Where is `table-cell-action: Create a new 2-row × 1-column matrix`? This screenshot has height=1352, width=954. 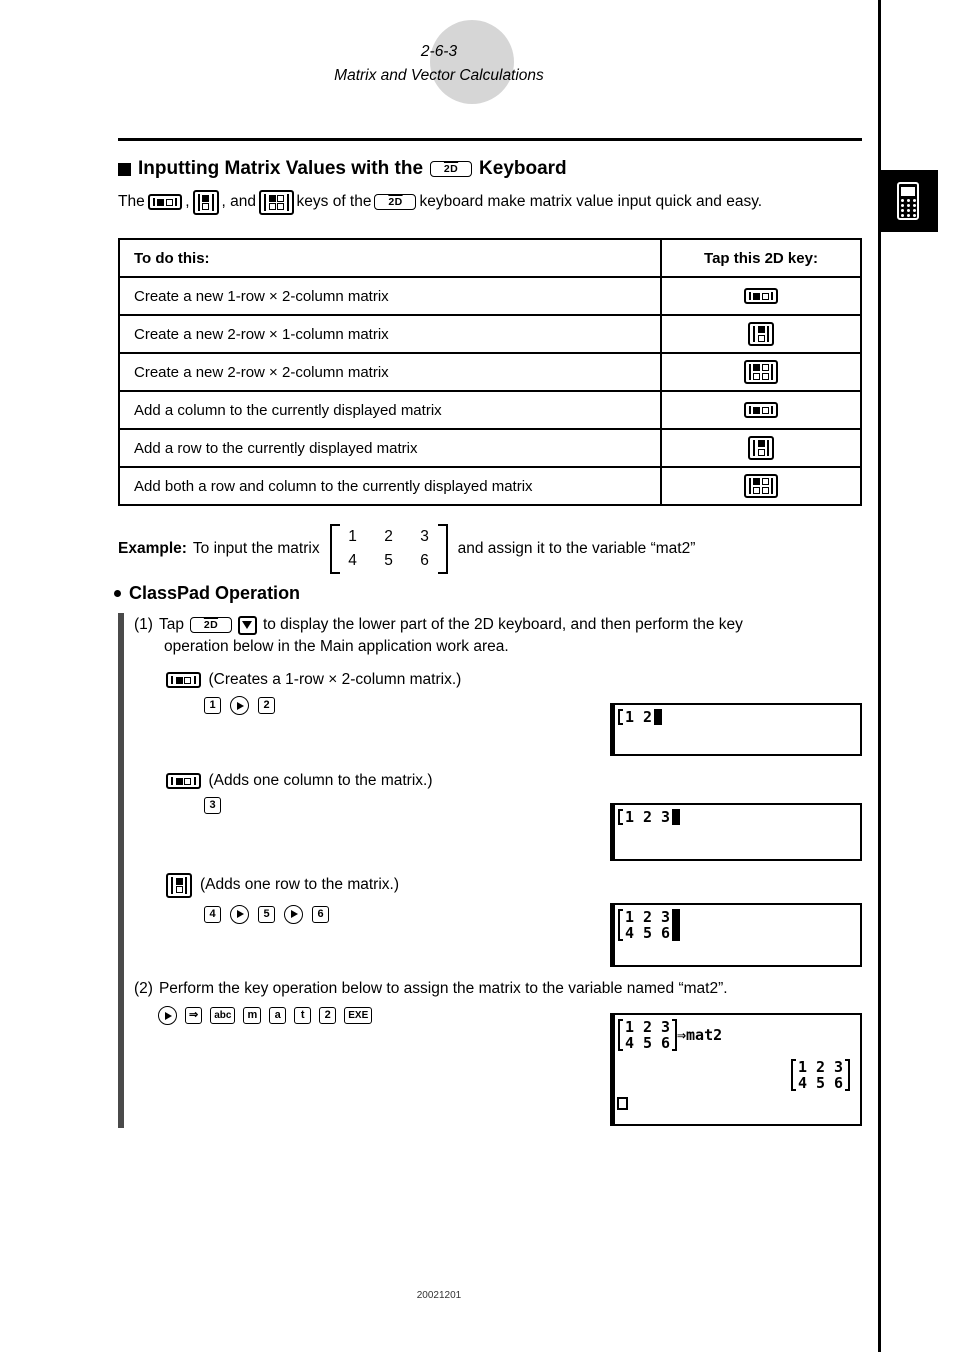
table-cell-action: Create a new 2-row × 1-column matrix is located at coordinates (390, 334).